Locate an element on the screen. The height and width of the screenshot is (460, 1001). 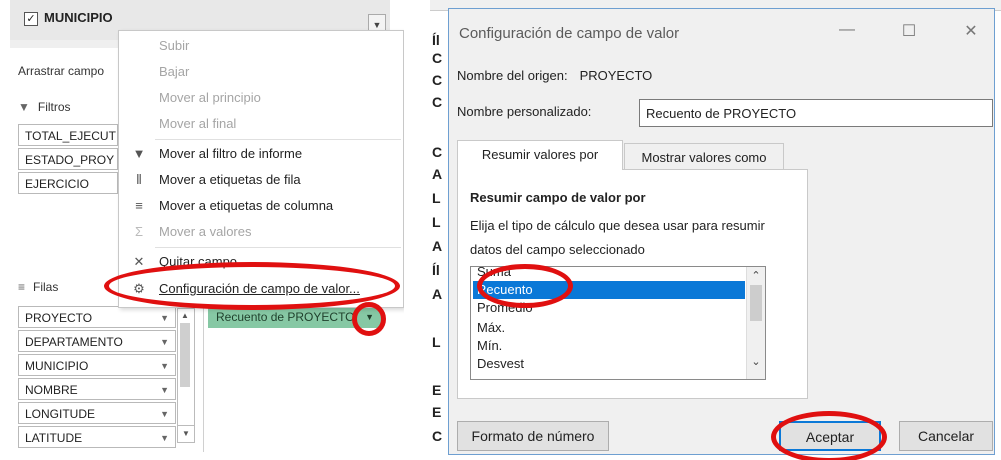
row-field-label: PROYECTO is located at coordinates (59, 318).